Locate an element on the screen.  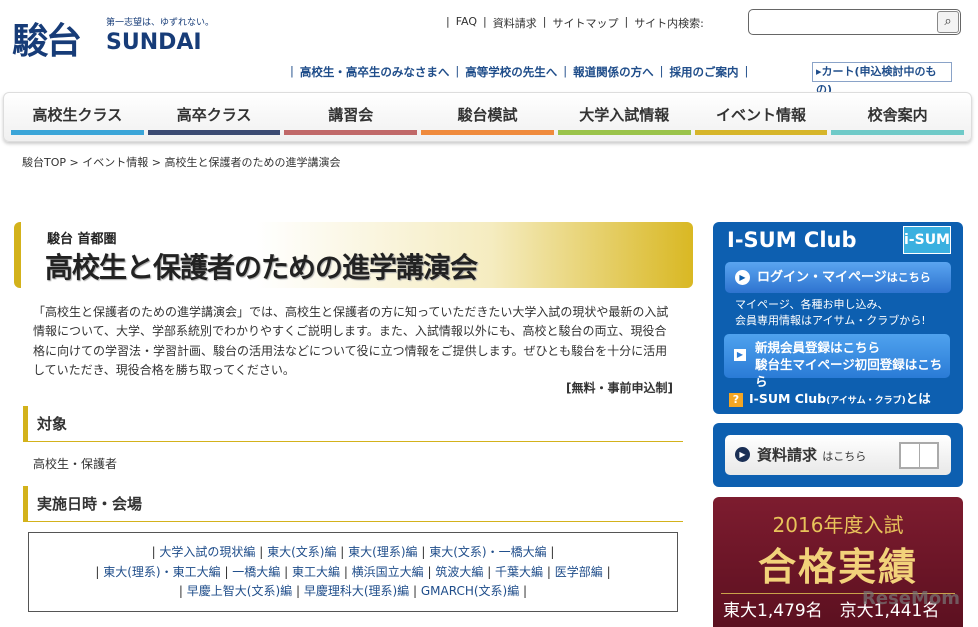
about-label: I-SUM Club is located at coordinates (788, 398).